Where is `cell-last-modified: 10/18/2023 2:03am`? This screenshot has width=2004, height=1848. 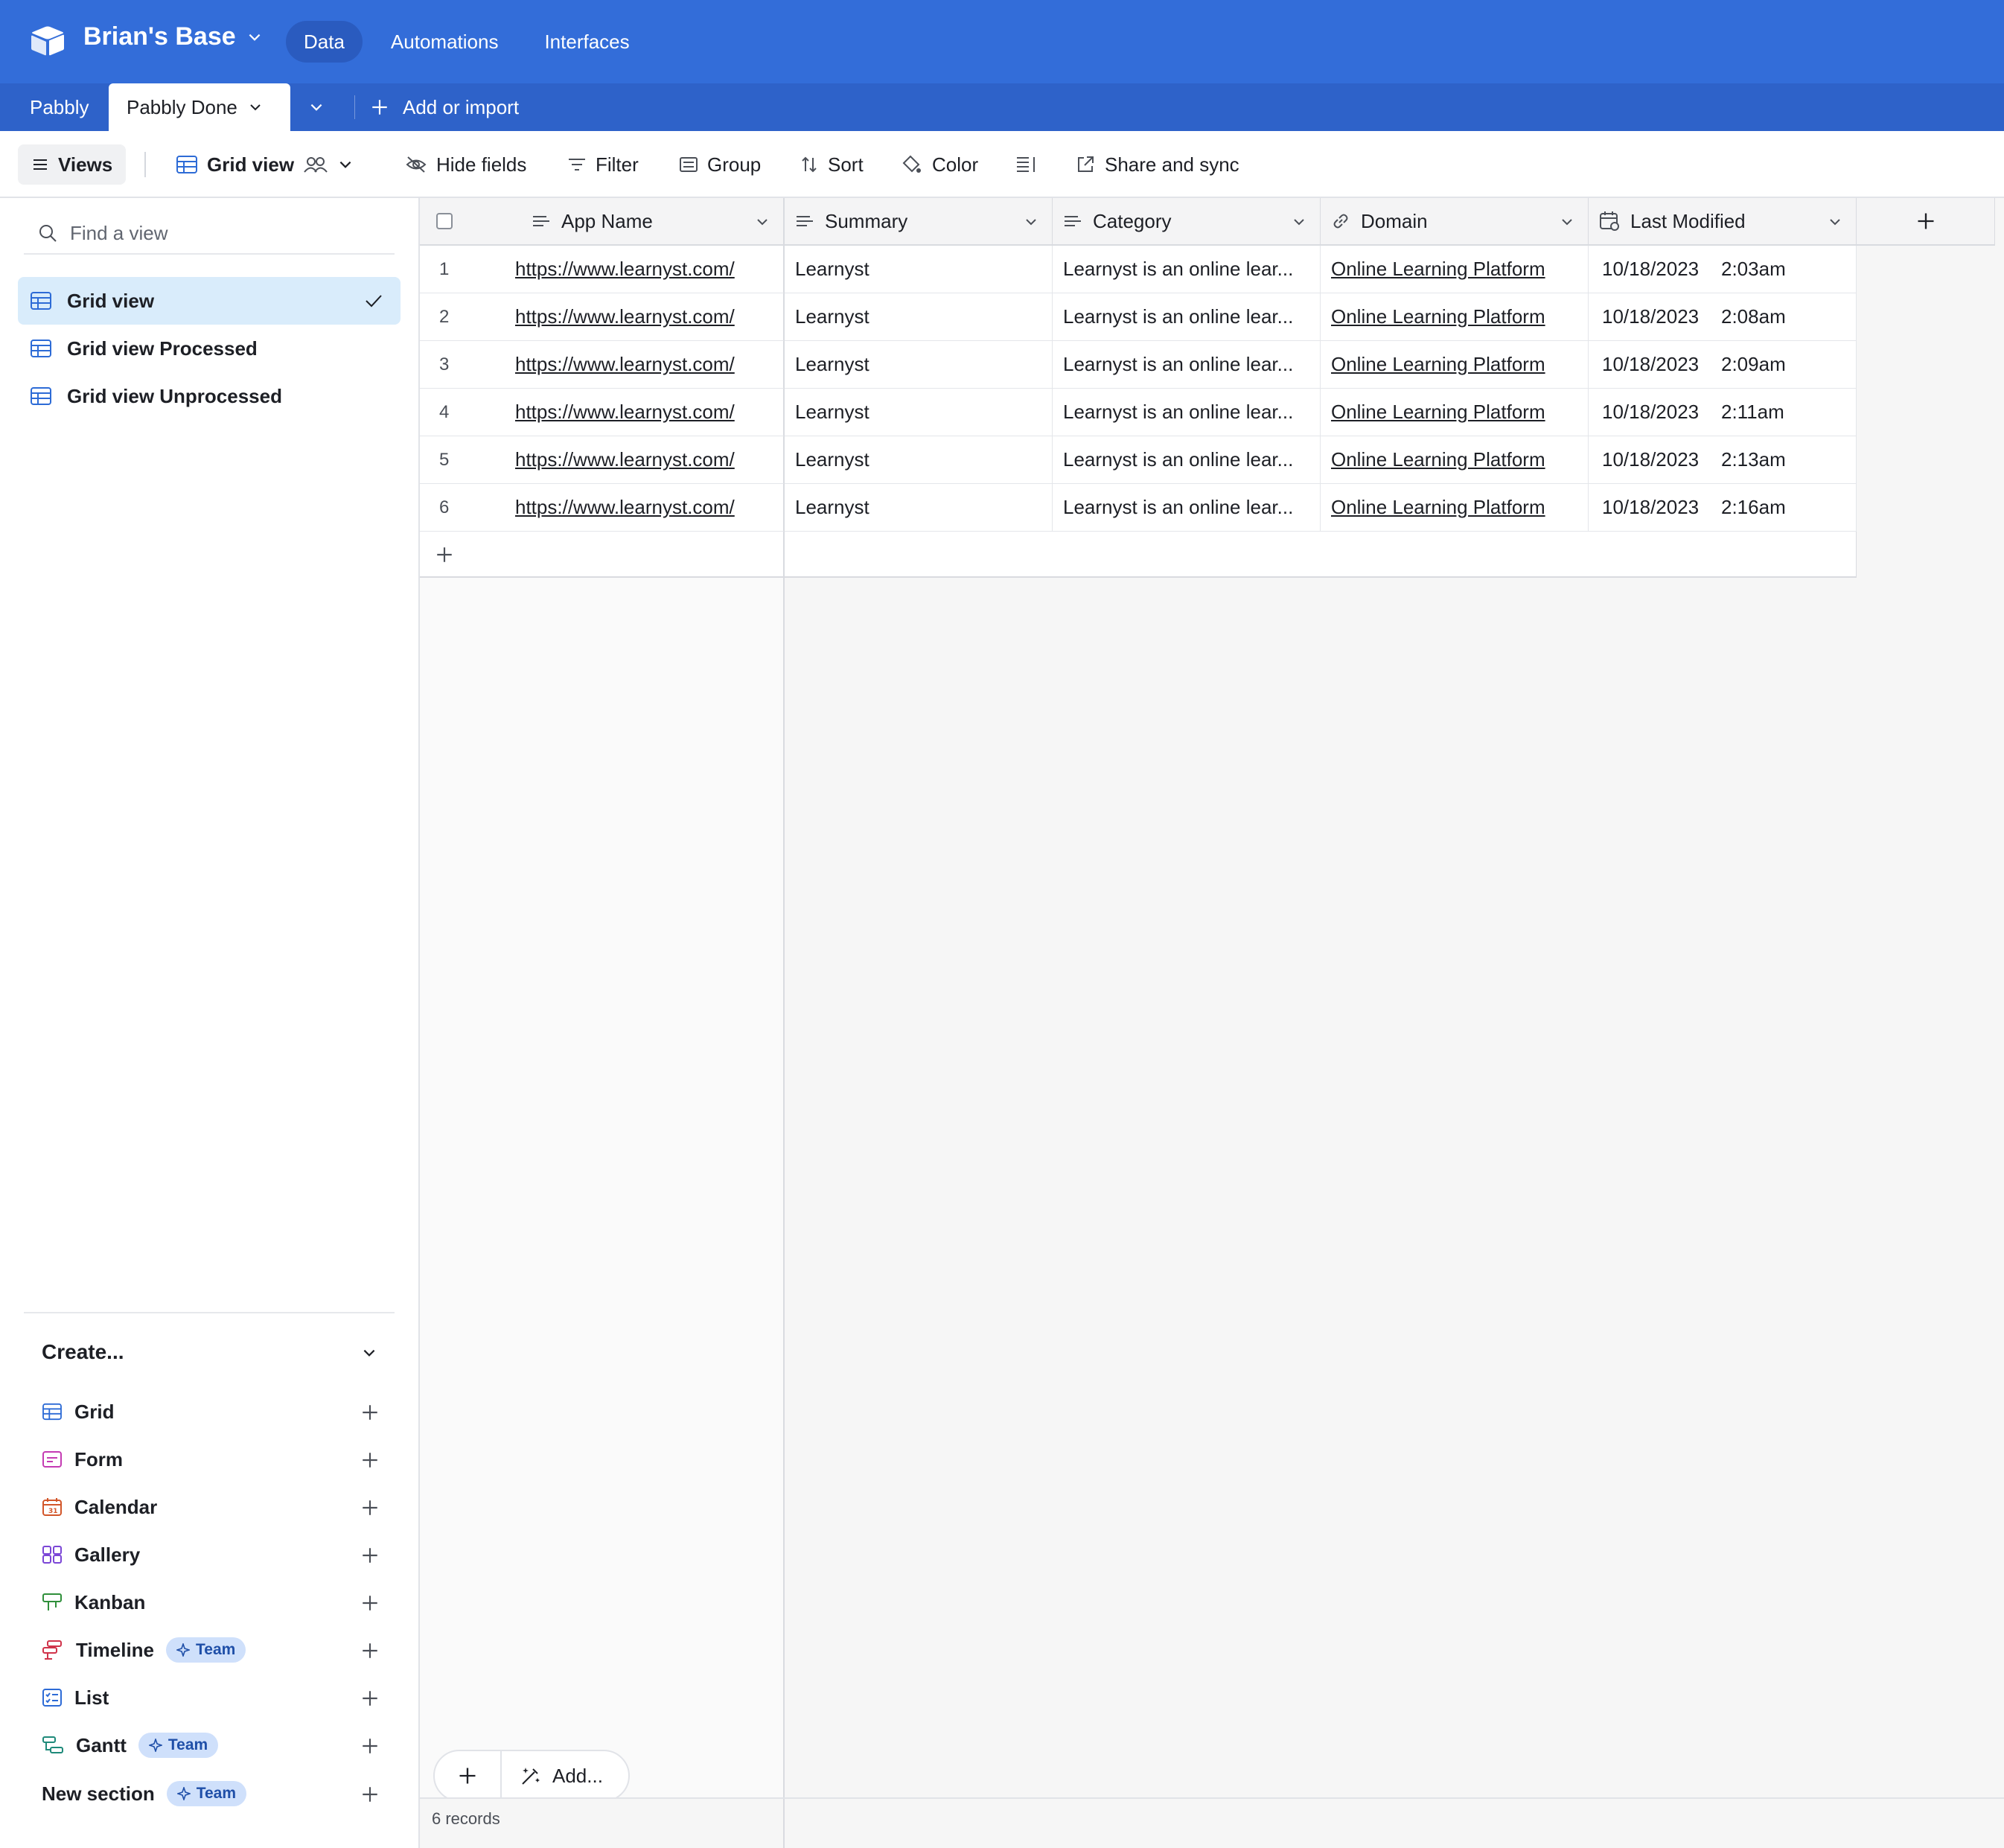 cell-last-modified: 10/18/2023 2:03am is located at coordinates (1723, 269).